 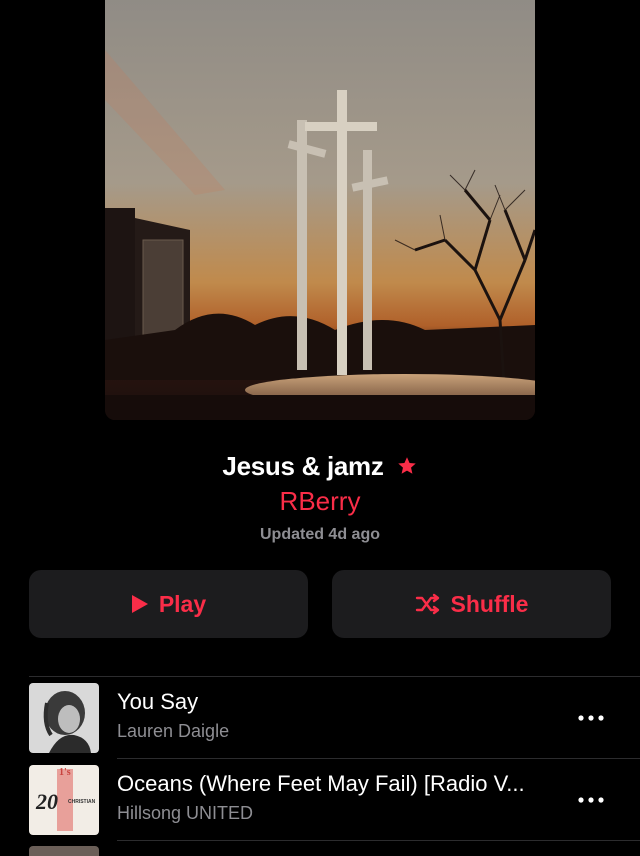 I want to click on playlist-title-row: Jesus & jamz, so click(x=320, y=466).